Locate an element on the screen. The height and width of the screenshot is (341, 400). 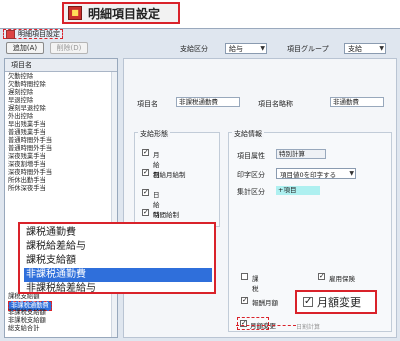
list-item: 遅刻早退控除 is located at coordinates (27, 109).